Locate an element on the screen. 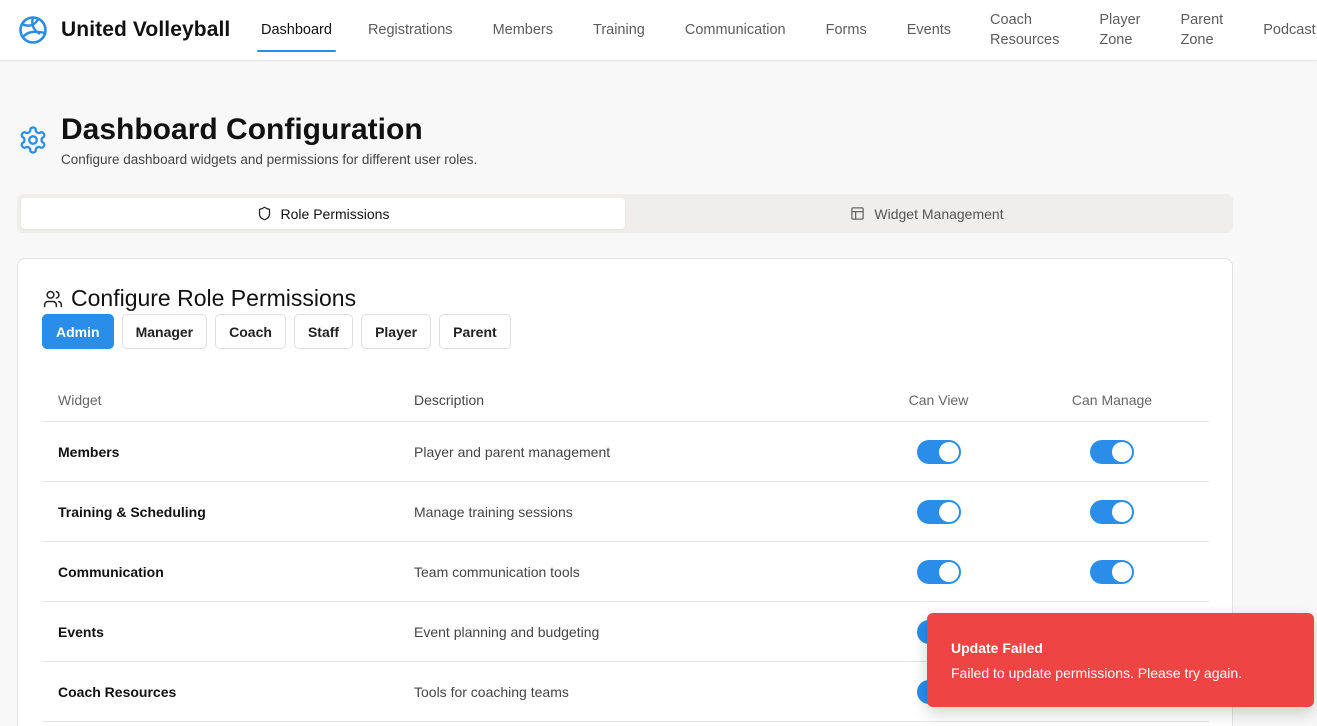 This screenshot has height=726, width=1317. card-title-text: Configure Role Permissions is located at coordinates (214, 298).